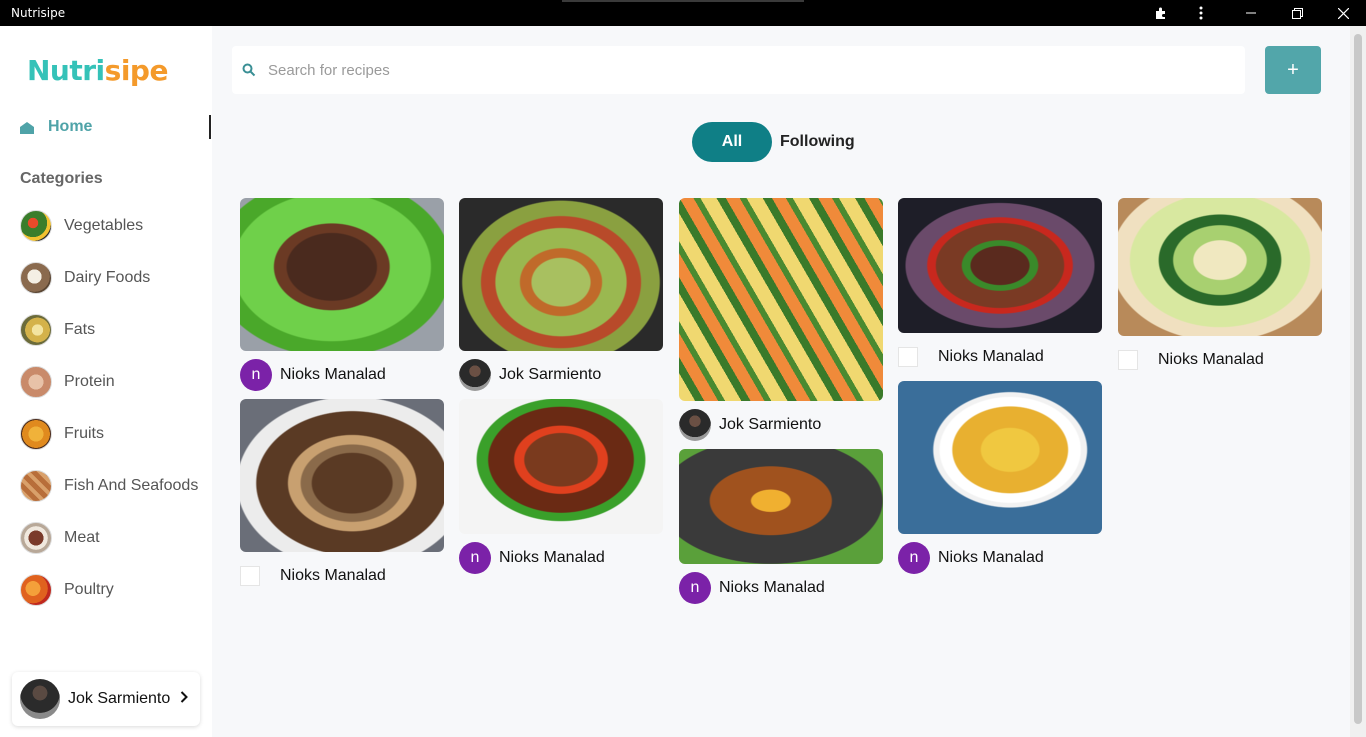 The height and width of the screenshot is (737, 1366). Describe the element at coordinates (683, 13) in the screenshot. I see `window-title-bar: Nutrisipe` at that location.